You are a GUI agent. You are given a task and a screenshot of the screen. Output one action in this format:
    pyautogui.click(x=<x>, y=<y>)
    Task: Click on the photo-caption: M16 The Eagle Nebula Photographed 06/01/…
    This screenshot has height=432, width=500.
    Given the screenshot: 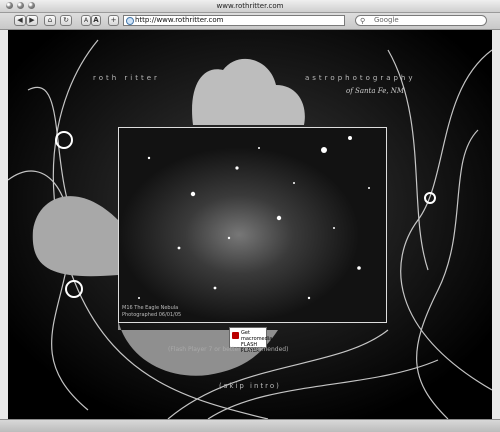 What is the action you would take?
    pyautogui.click(x=151, y=312)
    